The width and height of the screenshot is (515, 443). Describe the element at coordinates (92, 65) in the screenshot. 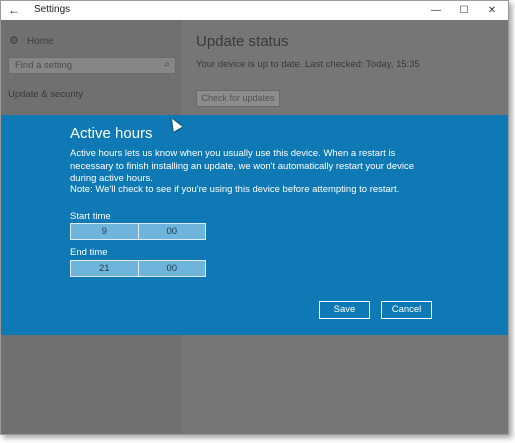

I see `search-input: Find a setting ⌕` at that location.